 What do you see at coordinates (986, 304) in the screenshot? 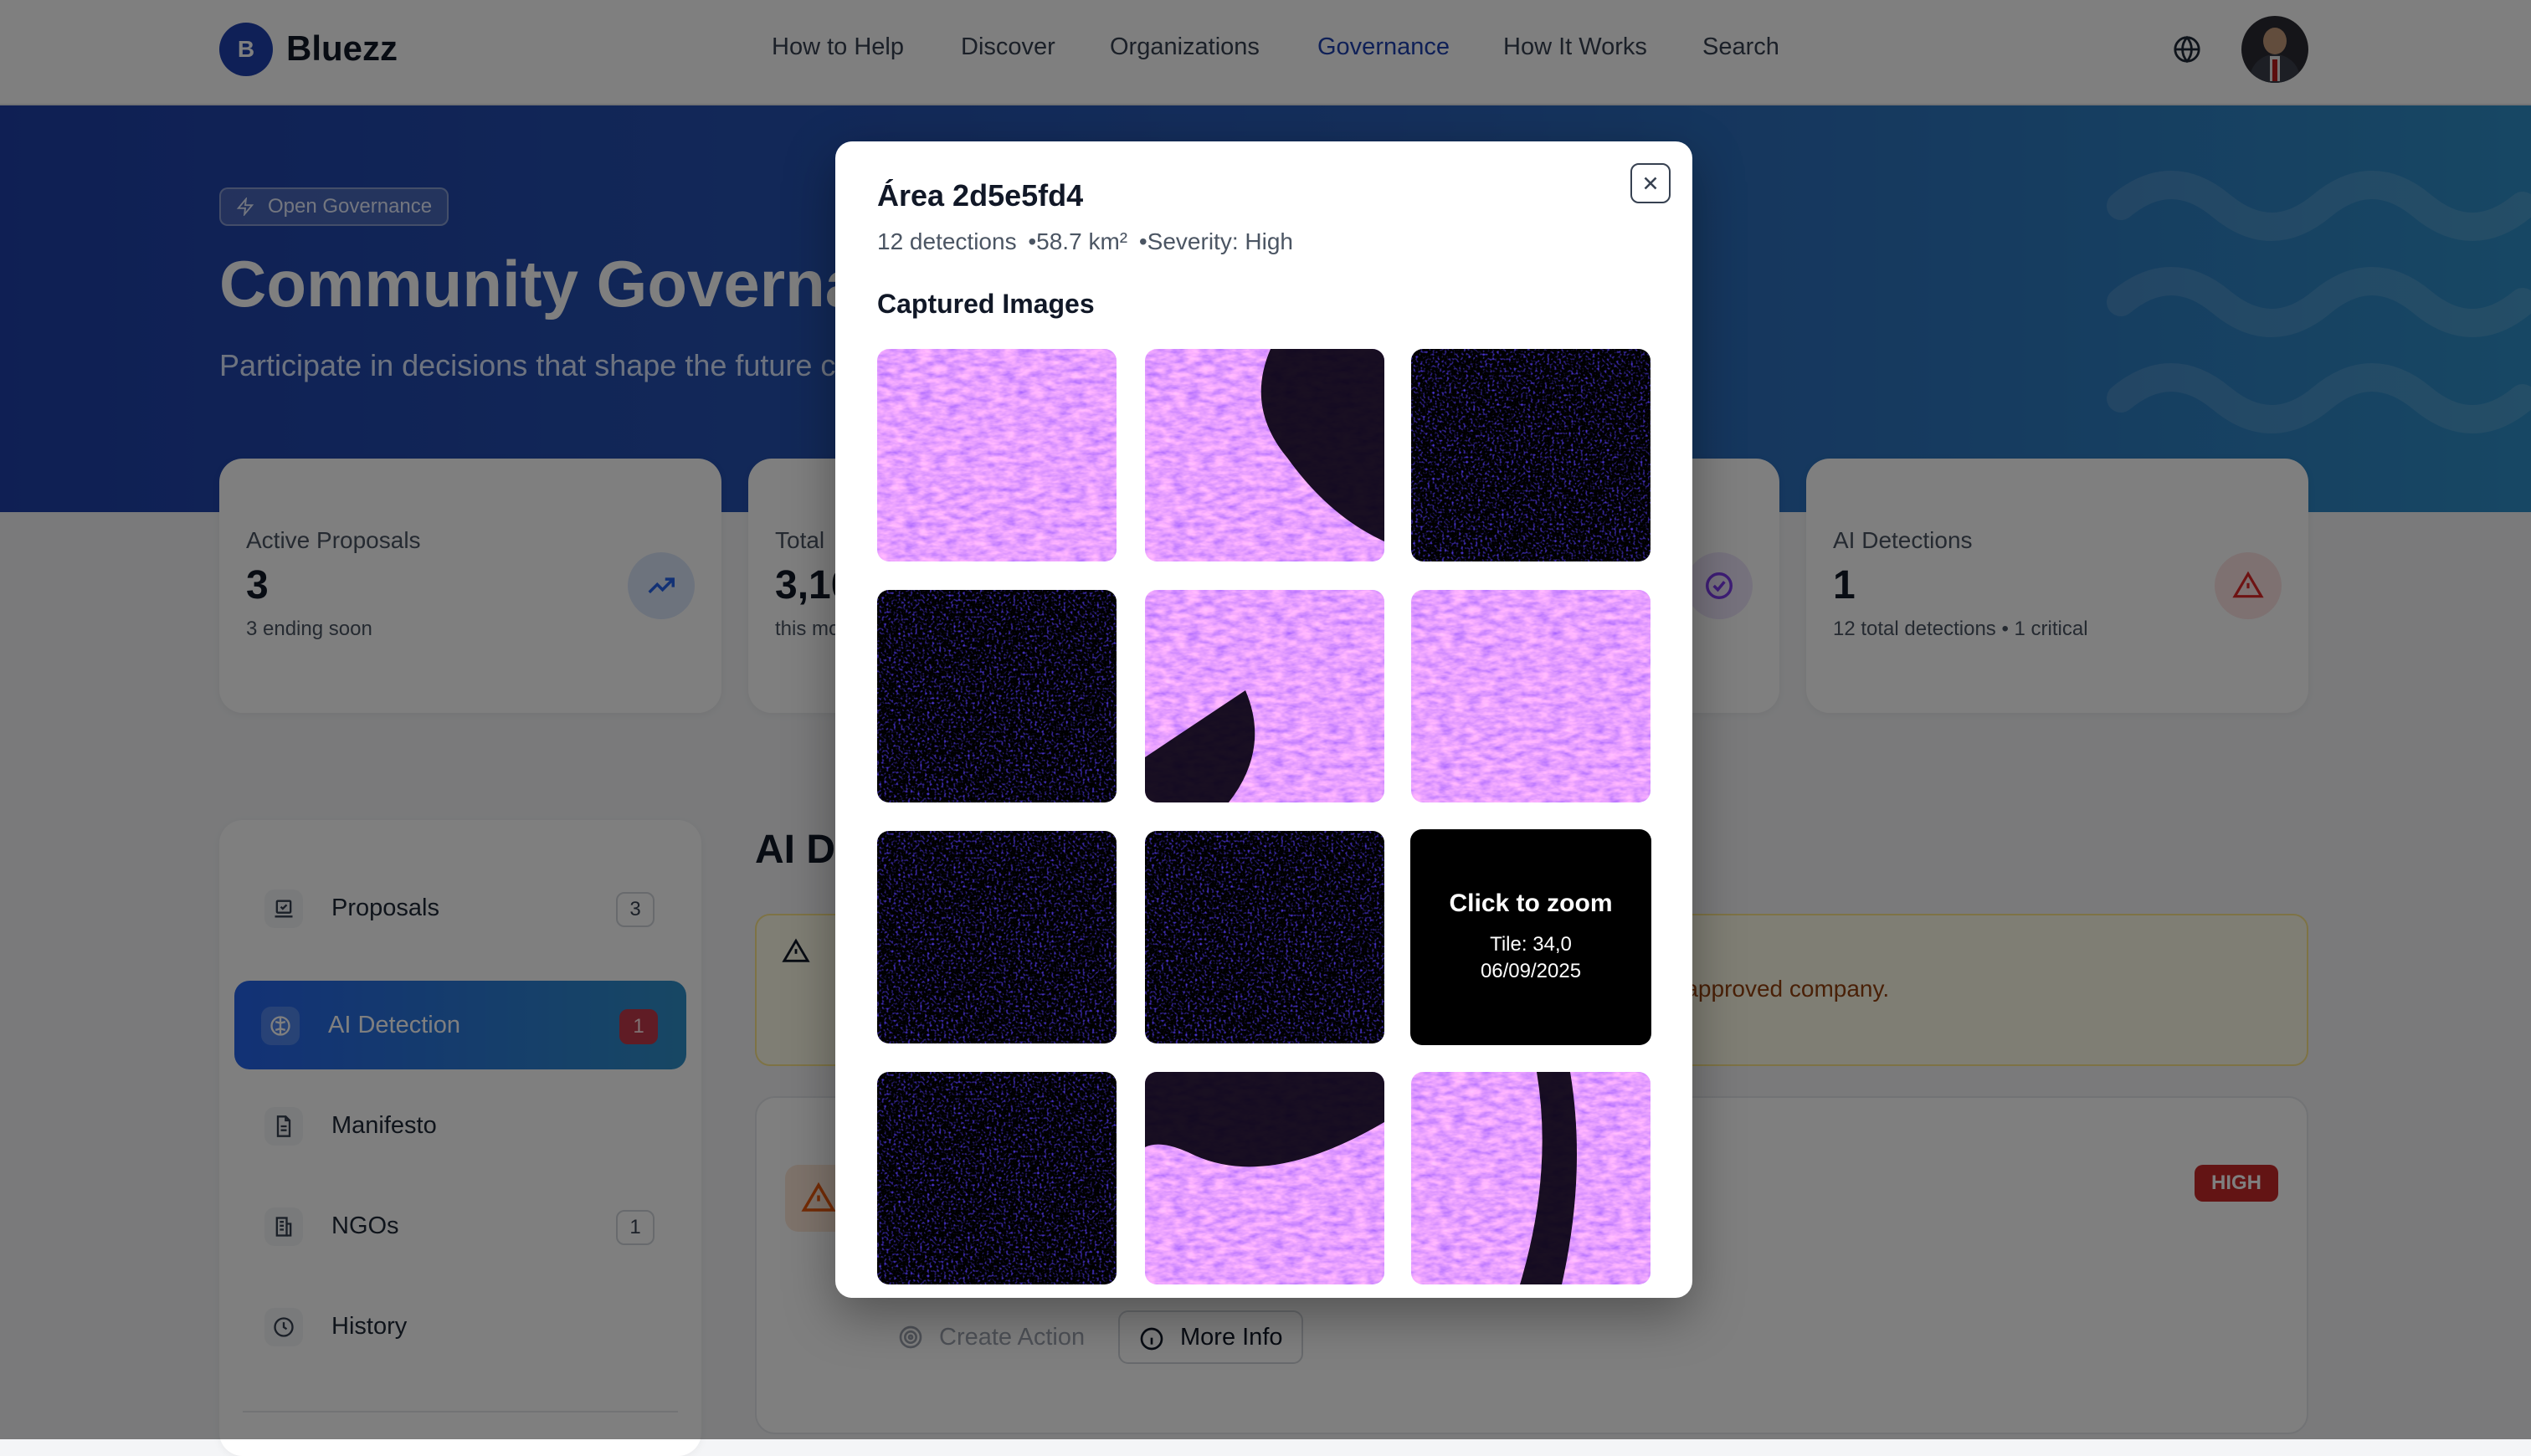
I see `captured-images-heading: Captured Images` at bounding box center [986, 304].